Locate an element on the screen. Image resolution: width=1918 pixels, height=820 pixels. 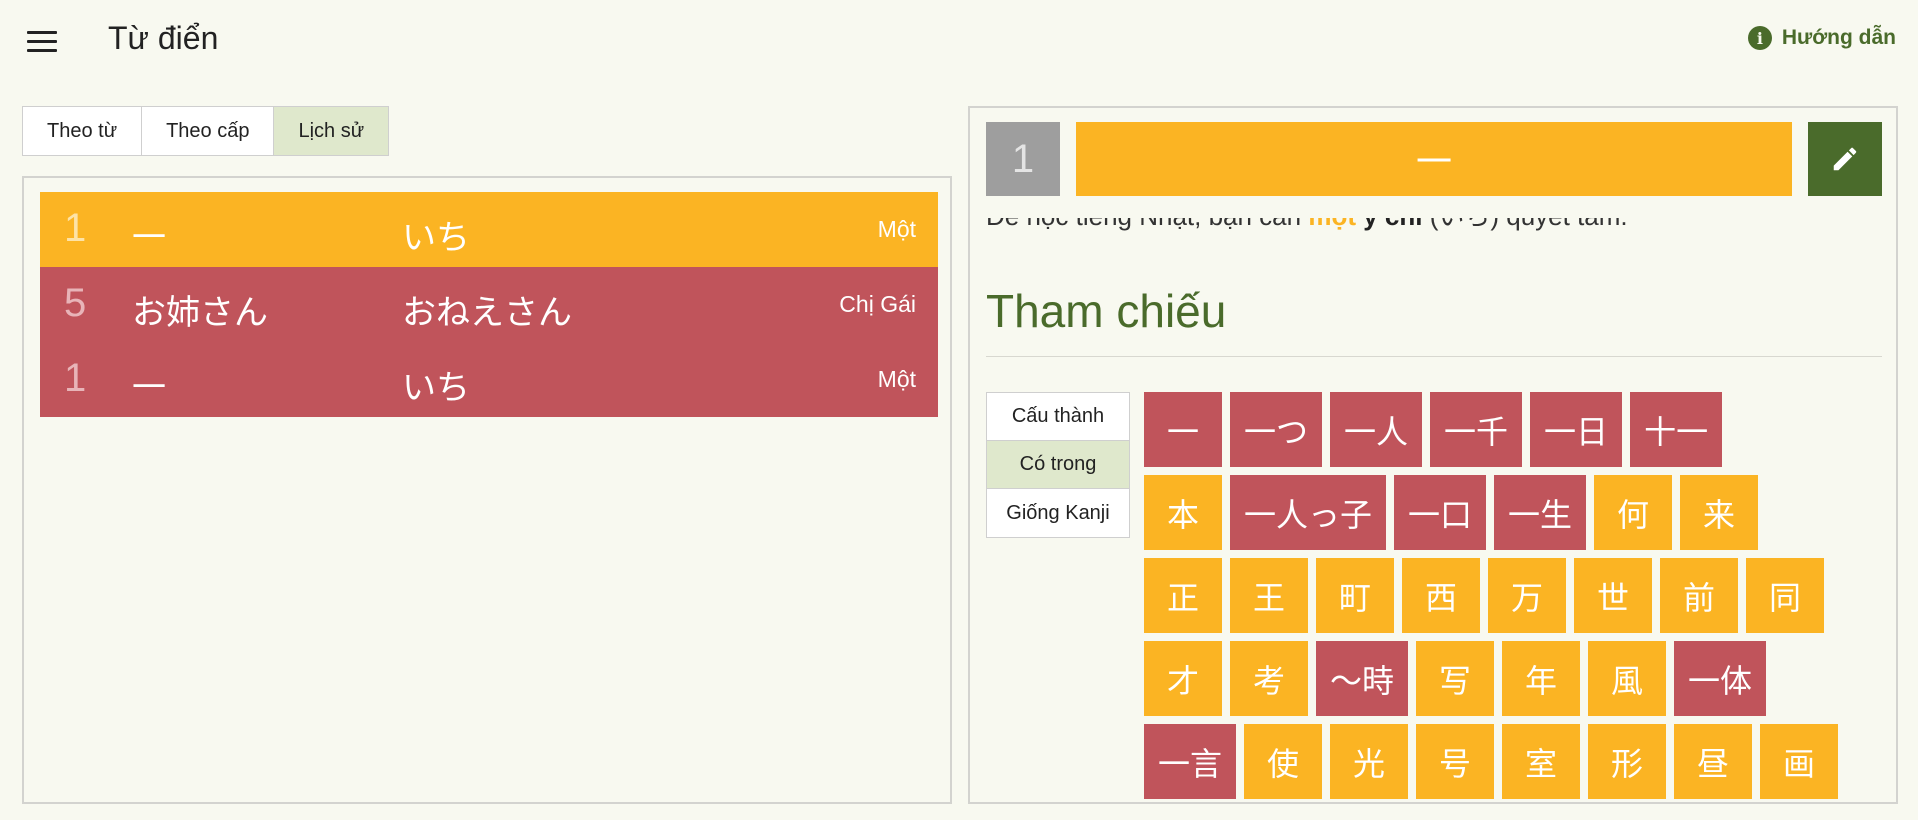
reference-chip: 一体 is located at coordinates (1720, 678).